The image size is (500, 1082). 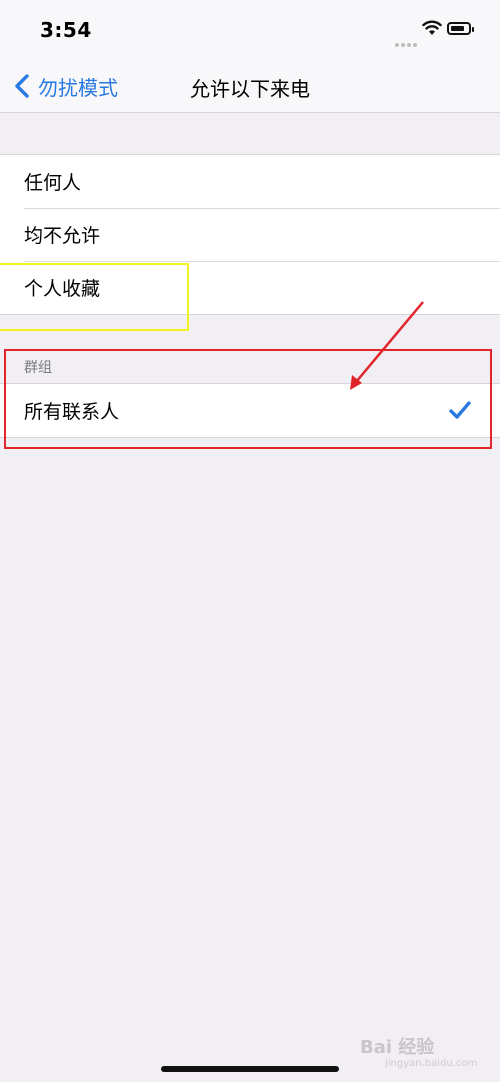 What do you see at coordinates (431, 1063) in the screenshot?
I see `watermark-url: jingyan.baidu.com` at bounding box center [431, 1063].